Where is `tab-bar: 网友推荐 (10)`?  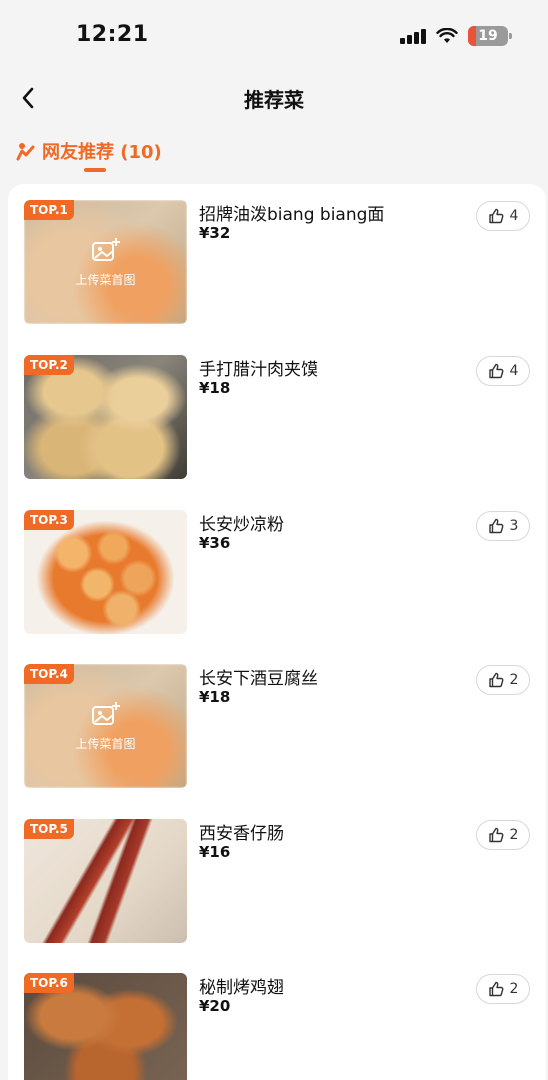 tab-bar: 网友推荐 (10) is located at coordinates (89, 158).